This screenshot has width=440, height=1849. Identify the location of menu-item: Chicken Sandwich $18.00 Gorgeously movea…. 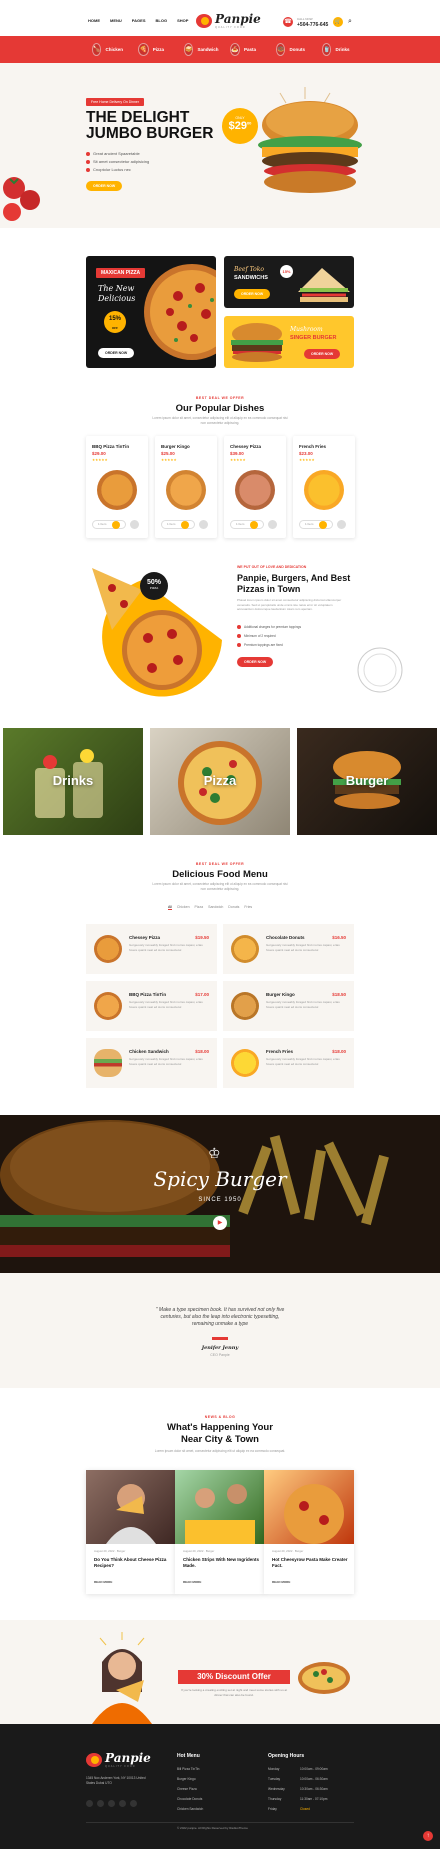
(151, 1063).